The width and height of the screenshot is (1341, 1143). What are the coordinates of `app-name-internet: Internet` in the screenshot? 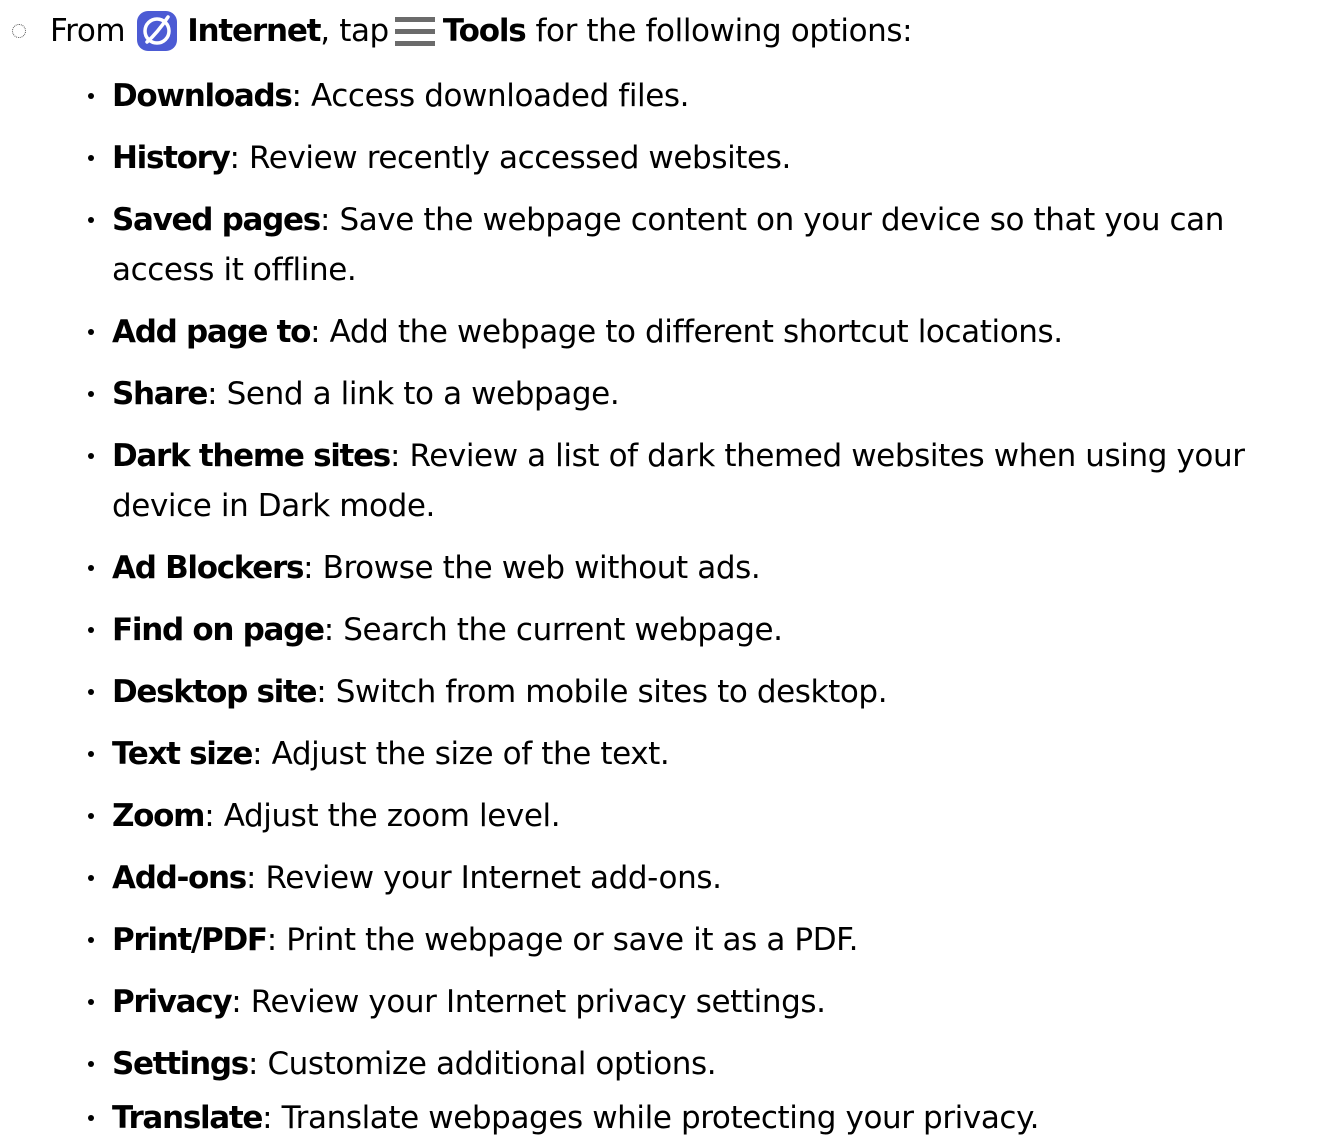 It's located at (254, 31).